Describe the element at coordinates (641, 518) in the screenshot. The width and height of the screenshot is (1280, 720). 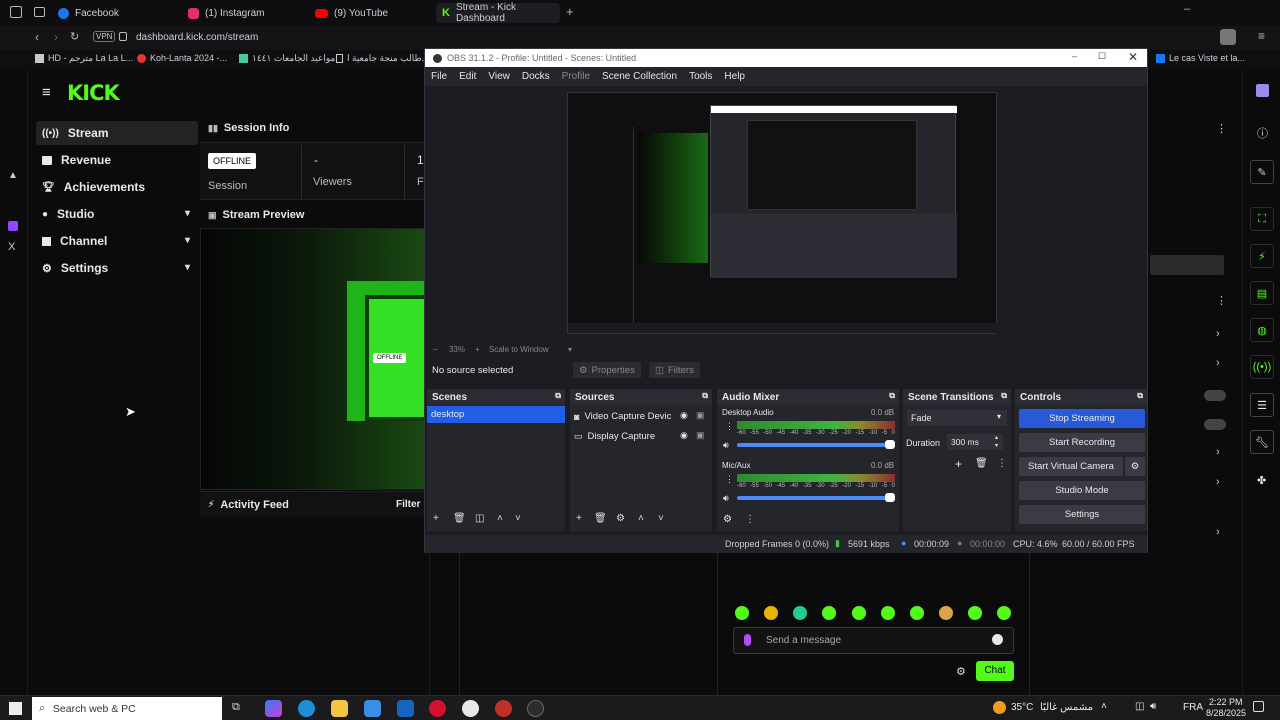
I see `move-up-icon: ˄` at that location.